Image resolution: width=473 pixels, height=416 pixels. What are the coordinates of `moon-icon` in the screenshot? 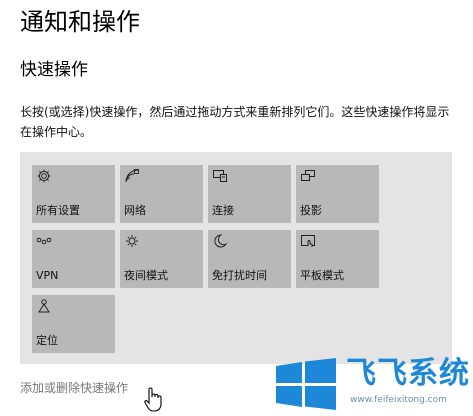 It's located at (220, 241).